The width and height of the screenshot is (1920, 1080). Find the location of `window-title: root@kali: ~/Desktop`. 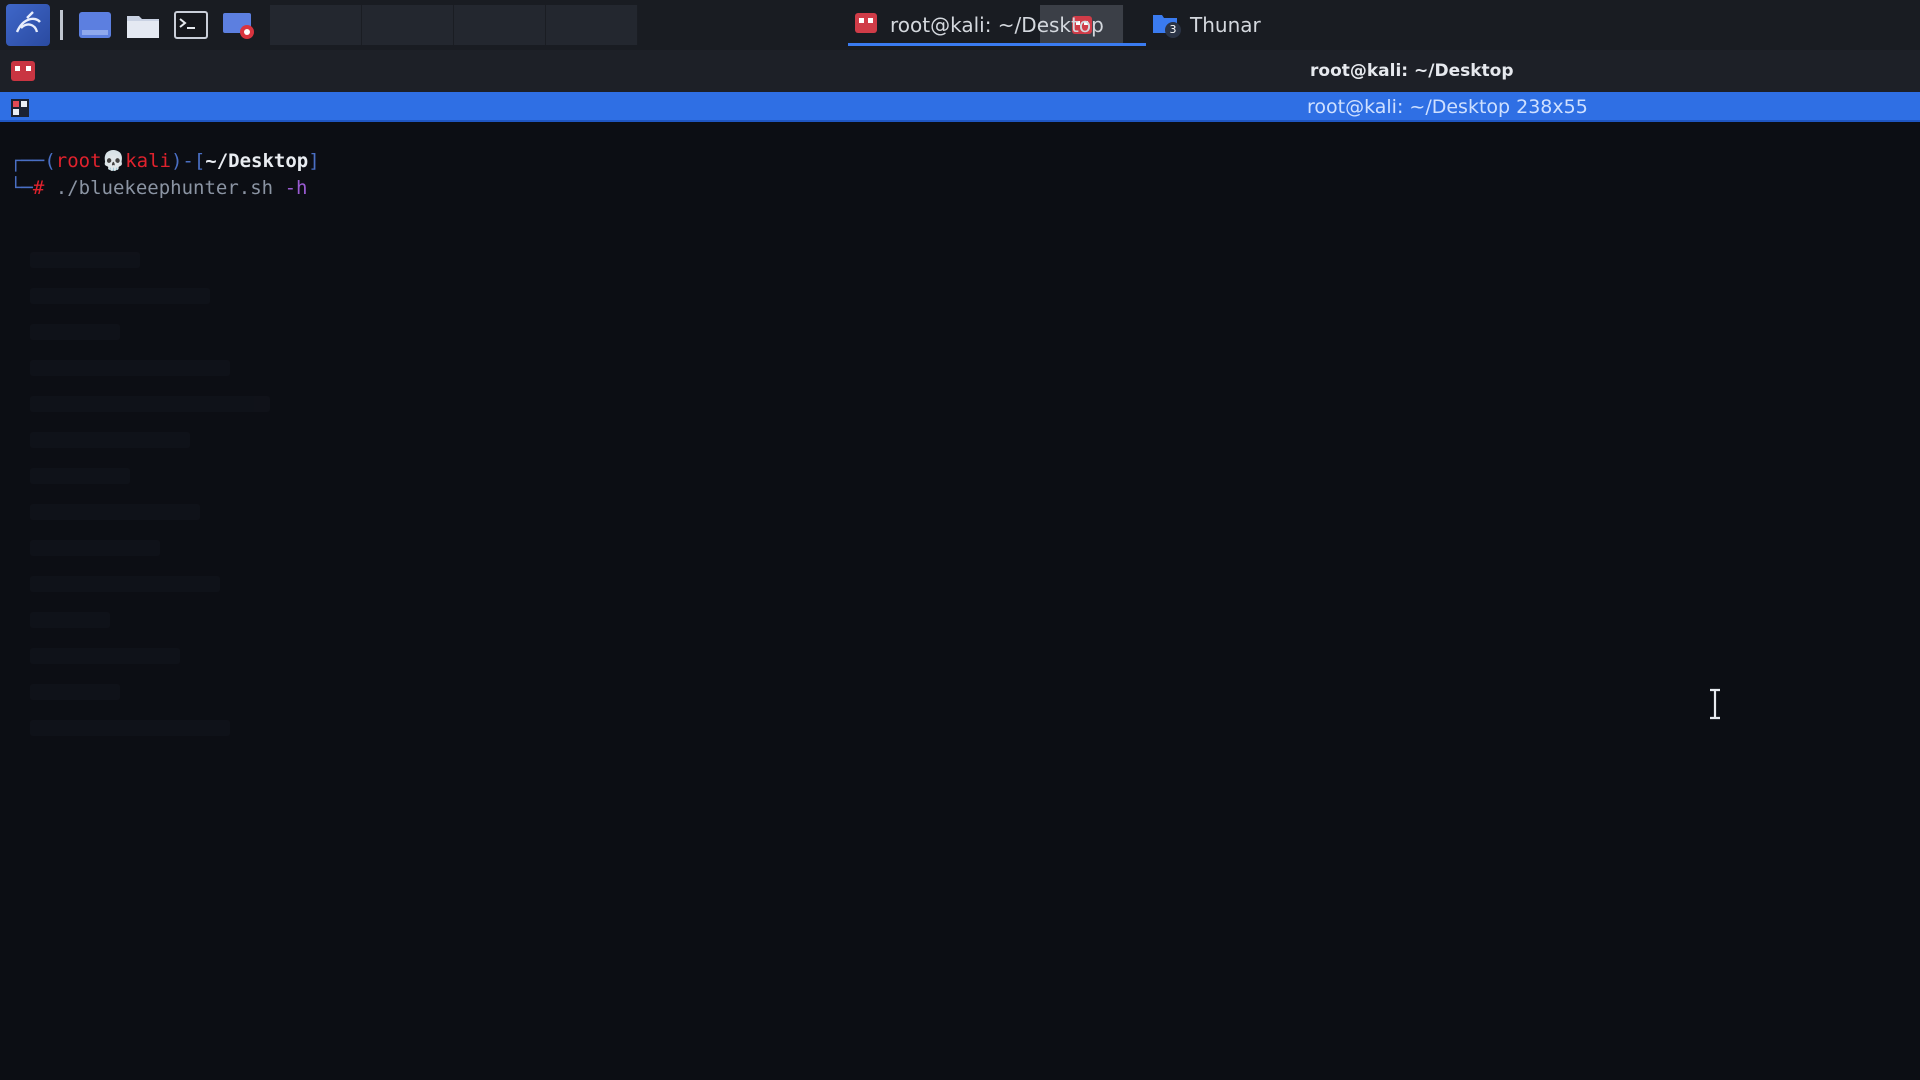

window-title: root@kali: ~/Desktop is located at coordinates (1412, 71).